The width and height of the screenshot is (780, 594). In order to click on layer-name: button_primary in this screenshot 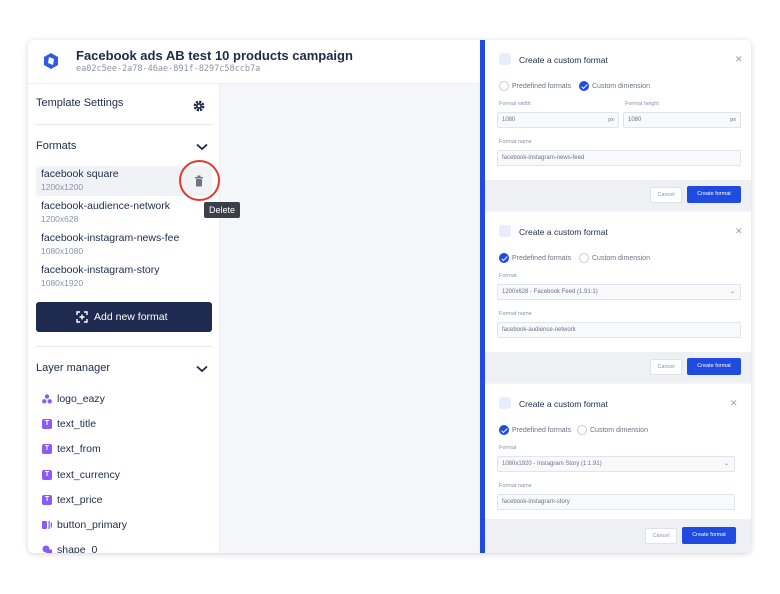, I will do `click(92, 525)`.